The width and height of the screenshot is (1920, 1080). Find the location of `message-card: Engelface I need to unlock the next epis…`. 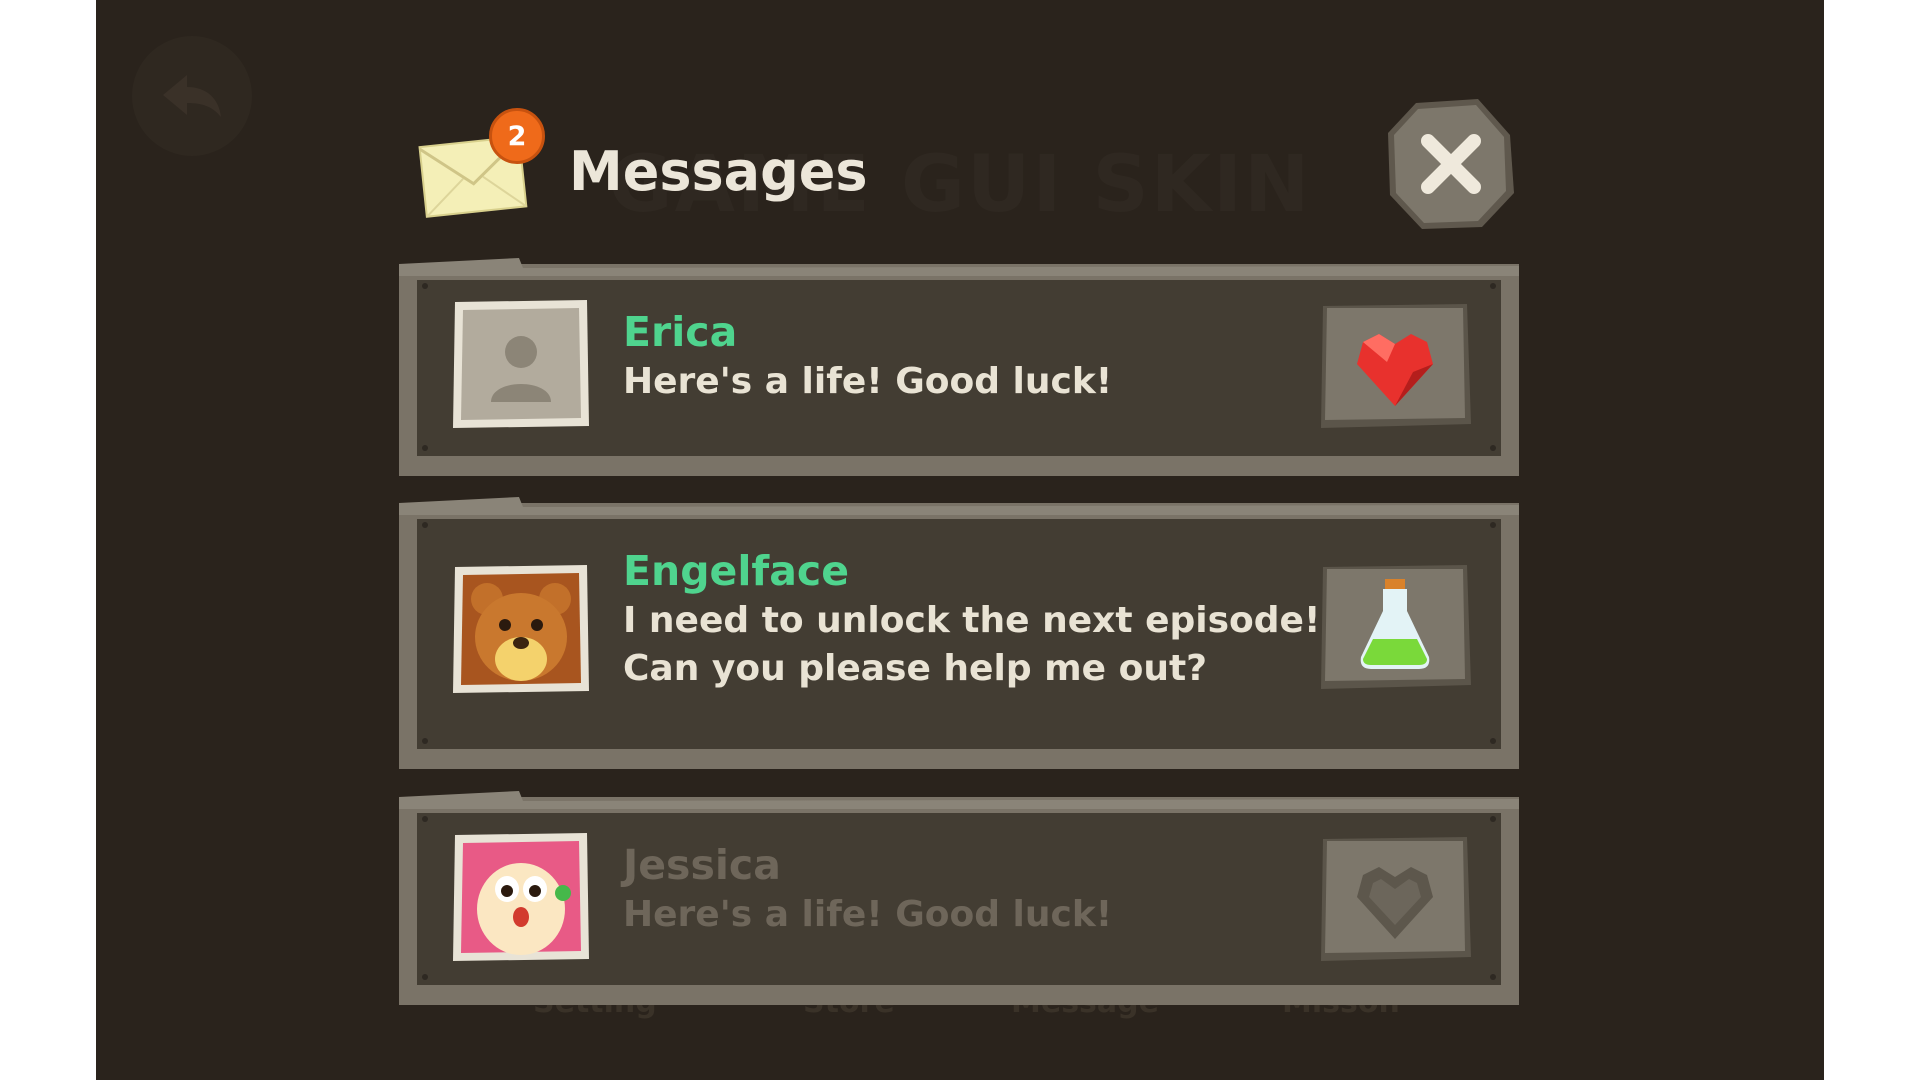

message-card: Engelface I need to unlock the next epis… is located at coordinates (959, 633).